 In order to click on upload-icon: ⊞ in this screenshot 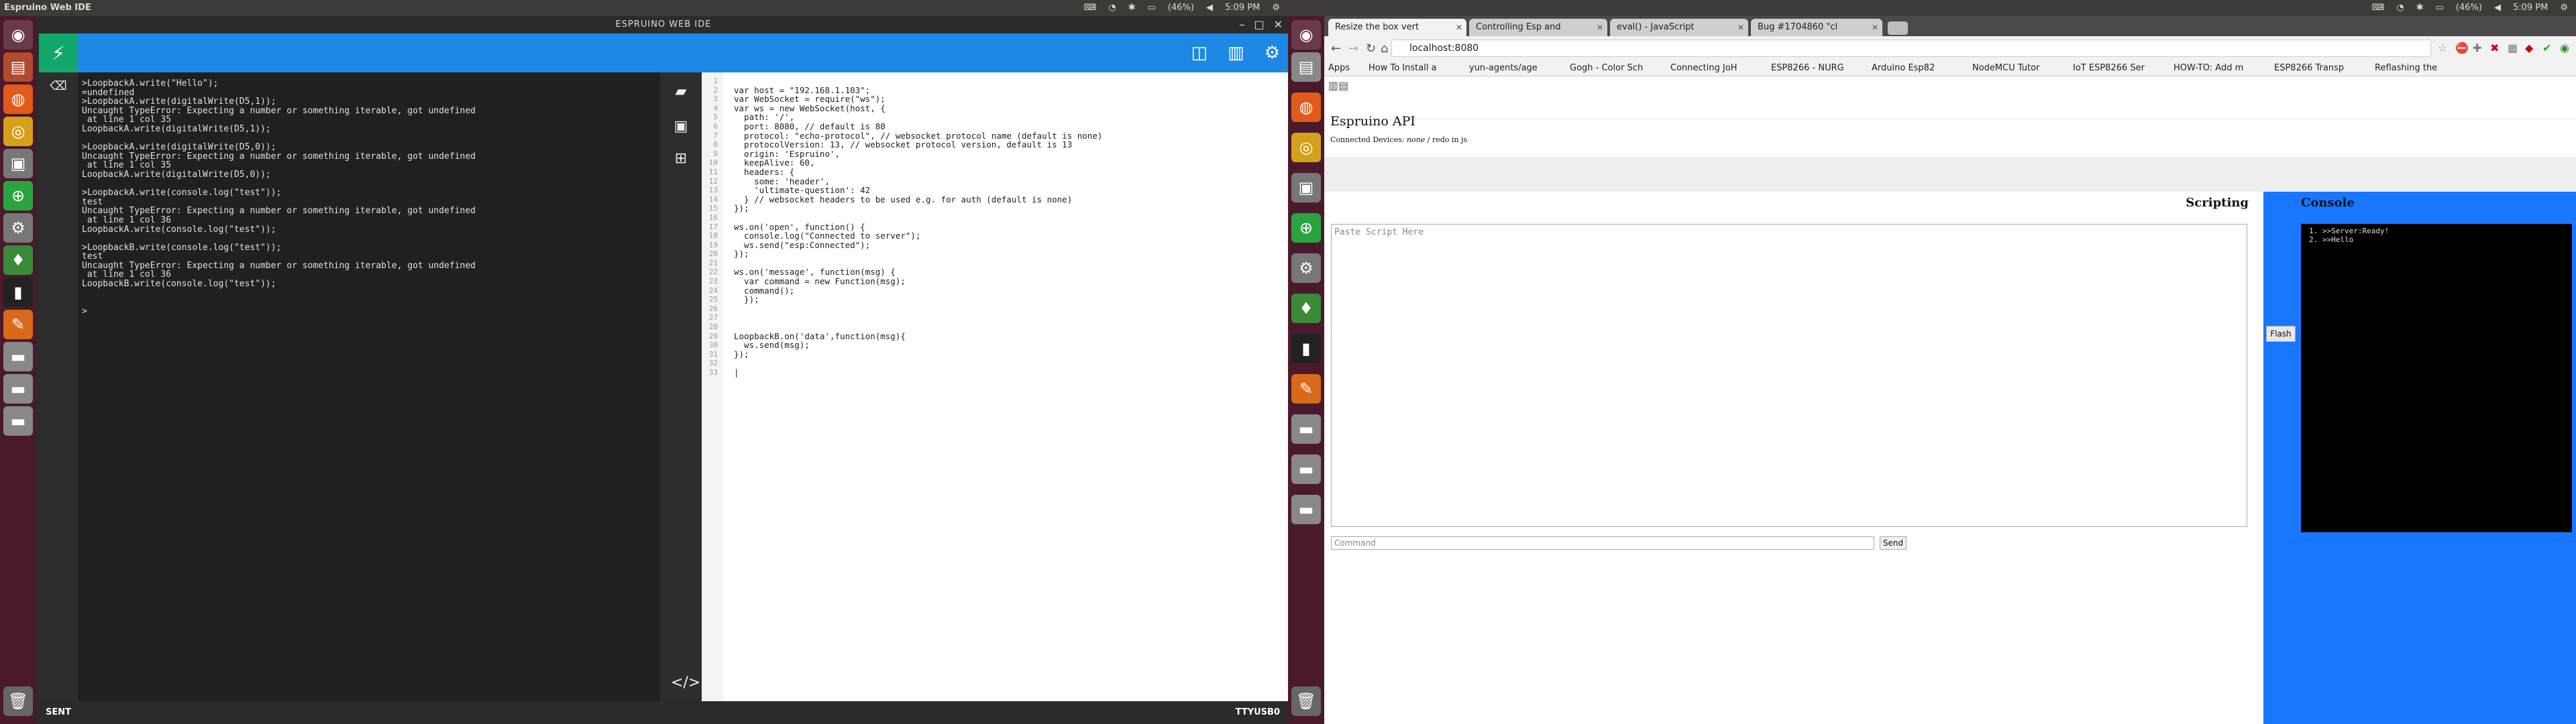, I will do `click(681, 159)`.